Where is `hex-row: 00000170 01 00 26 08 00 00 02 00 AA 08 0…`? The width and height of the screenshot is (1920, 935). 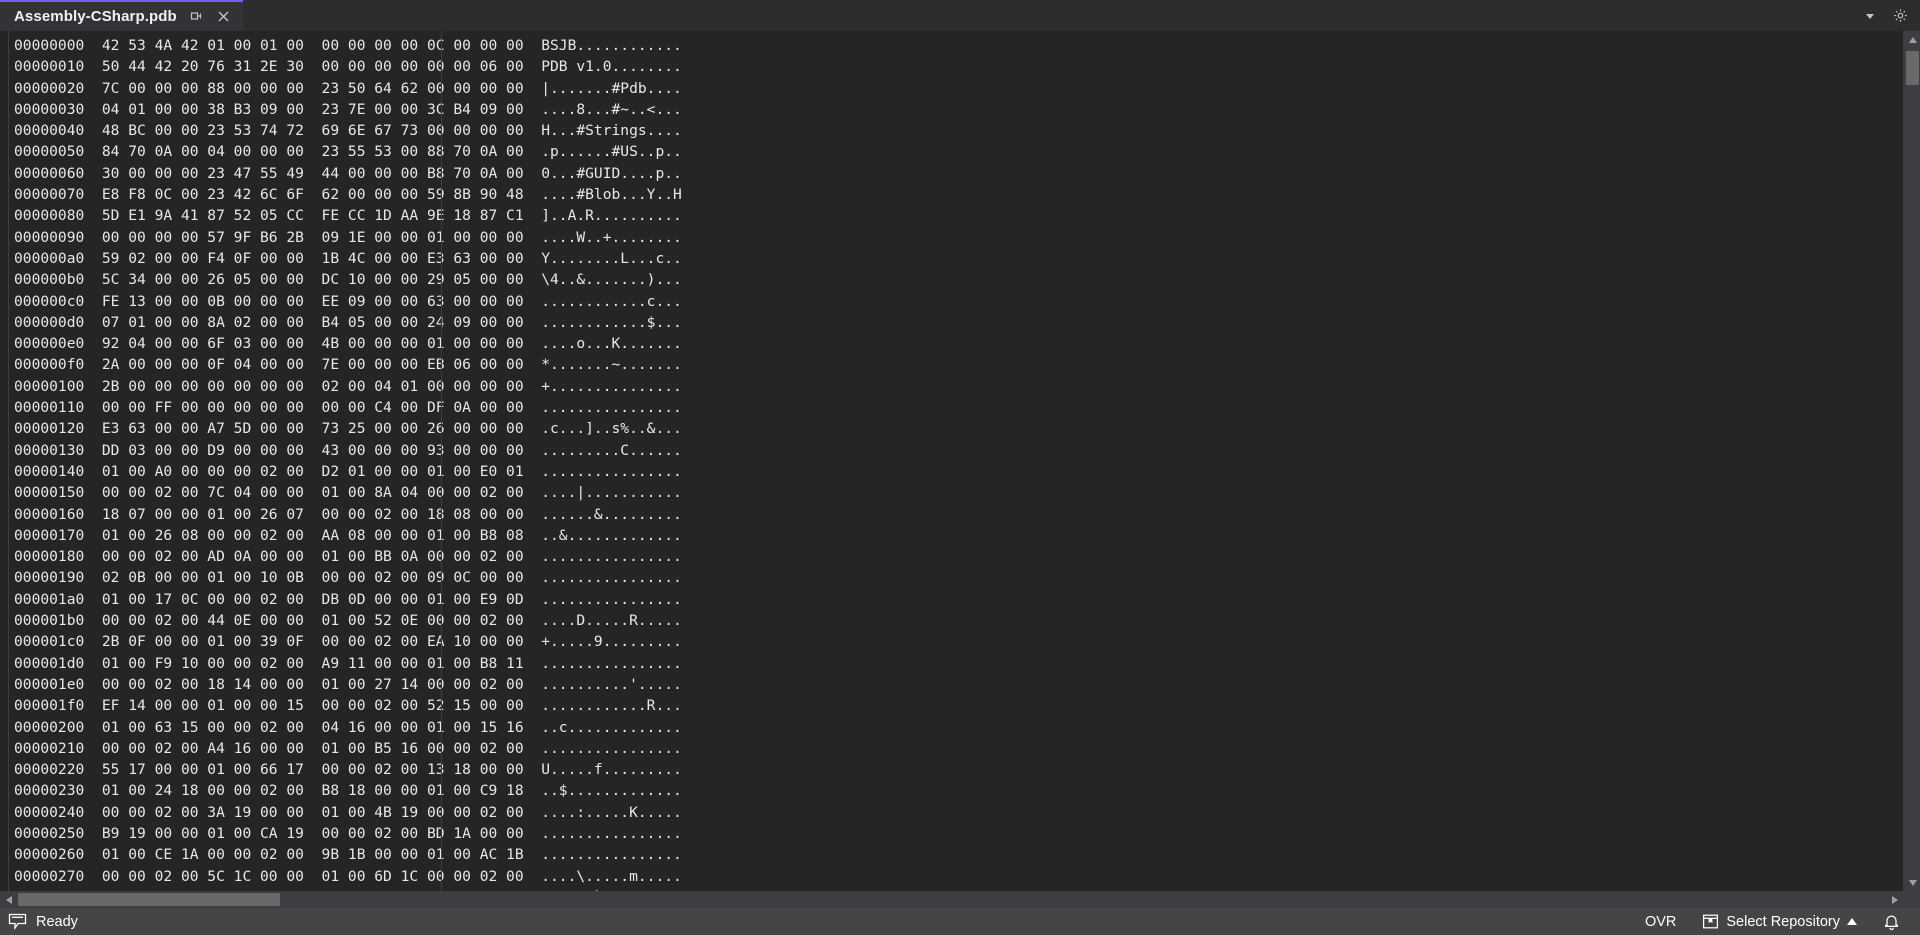
hex-row: 00000170 01 00 26 08 00 00 02 00 AA 08 0… is located at coordinates (951, 535).